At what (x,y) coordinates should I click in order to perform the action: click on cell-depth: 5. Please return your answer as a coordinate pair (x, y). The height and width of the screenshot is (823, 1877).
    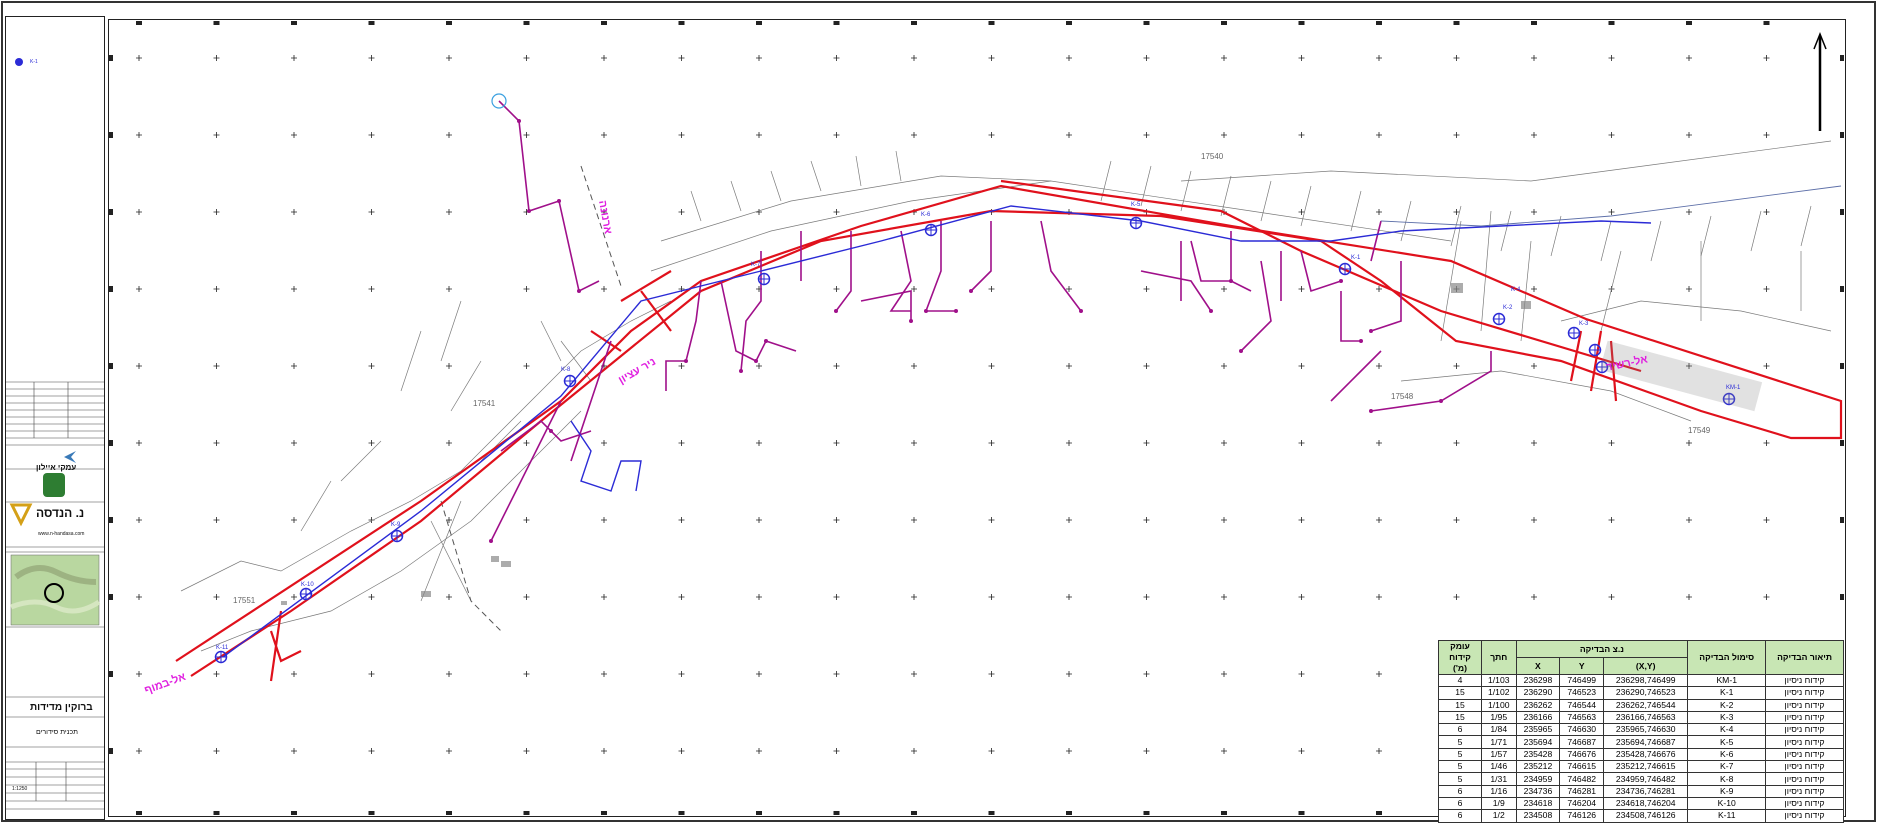
    Looking at the image, I should click on (1460, 779).